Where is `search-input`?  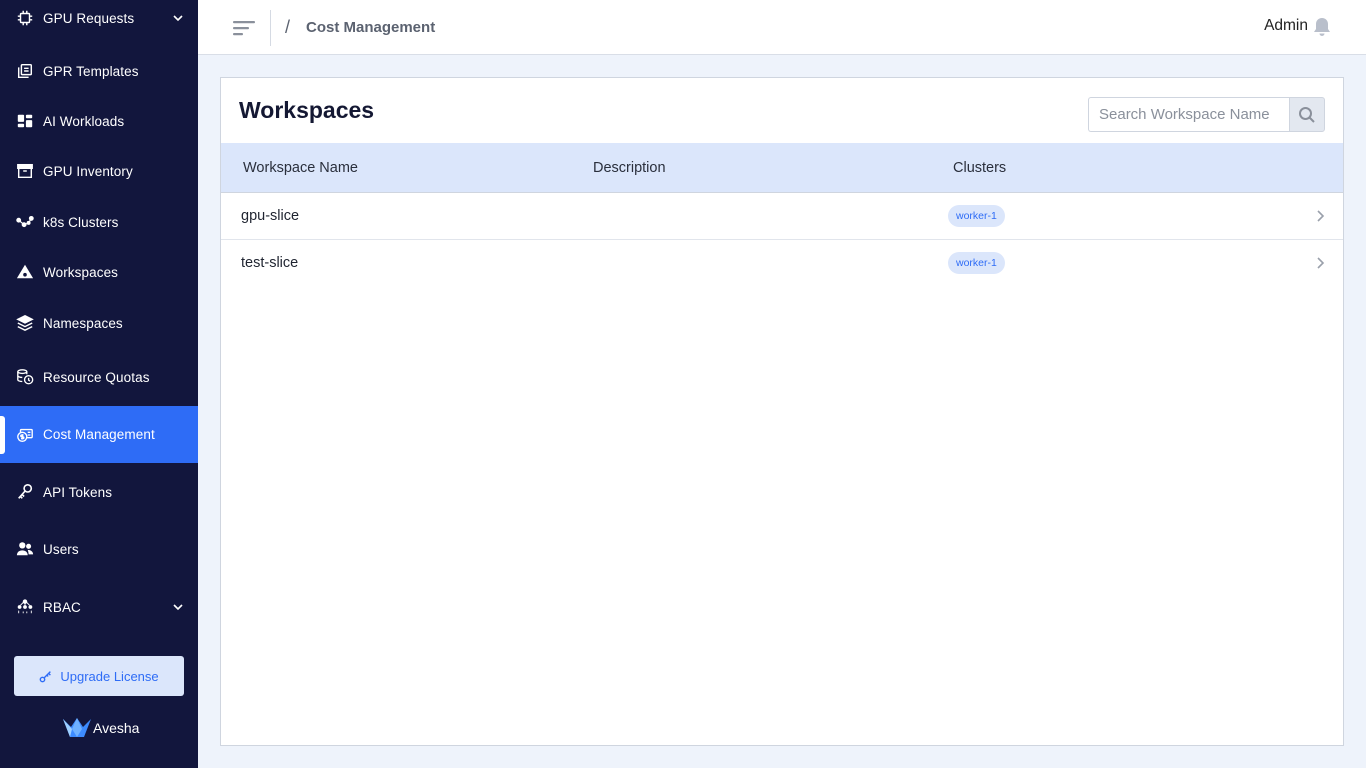
search-input is located at coordinates (1188, 114).